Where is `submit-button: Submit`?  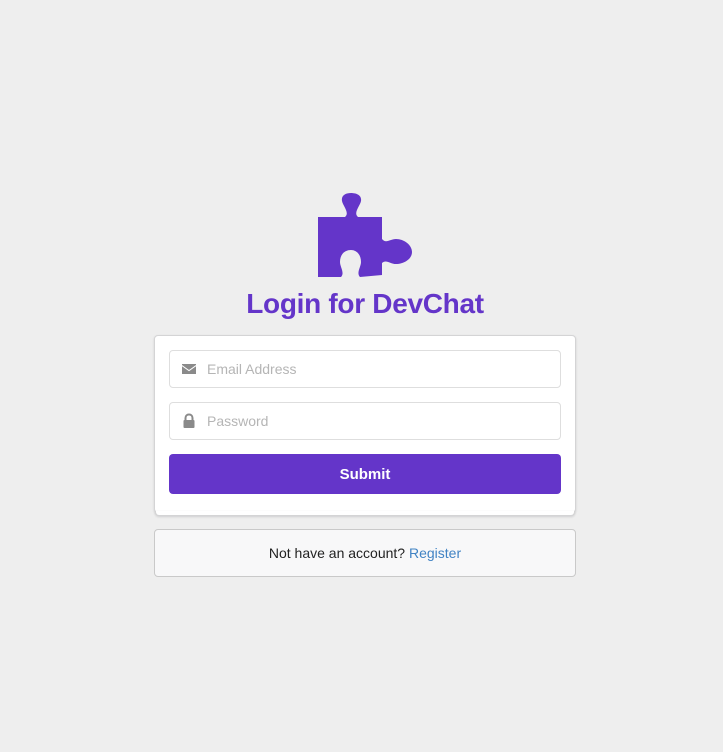 submit-button: Submit is located at coordinates (365, 474).